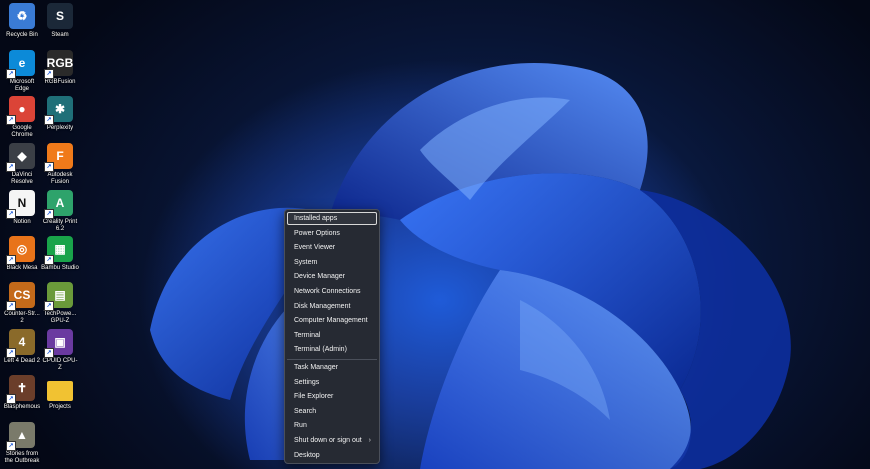  I want to click on desktop-icon-label: Bambu Studio, so click(60, 268).